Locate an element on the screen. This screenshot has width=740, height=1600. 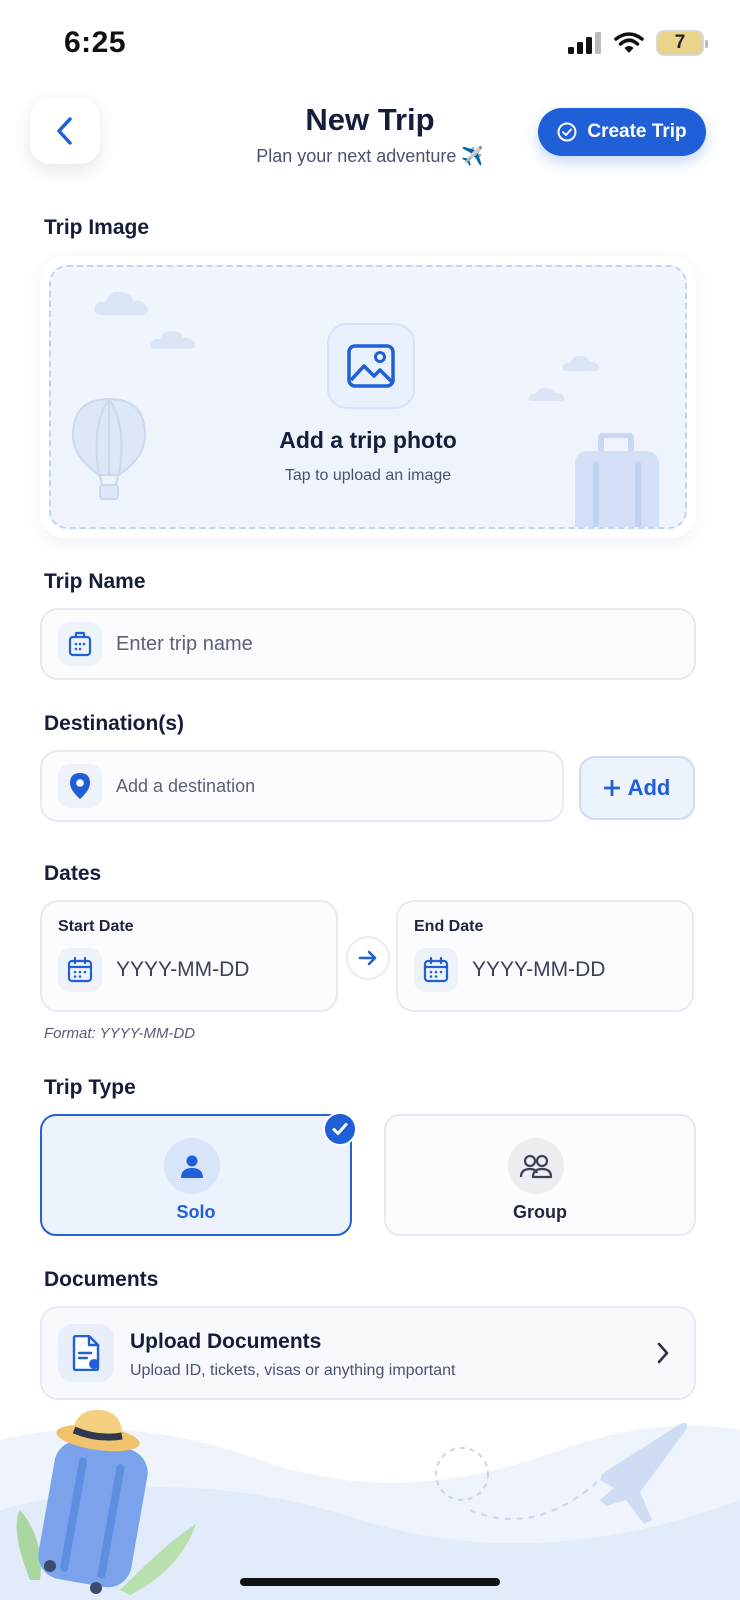
selected-check-icon is located at coordinates (340, 1129).